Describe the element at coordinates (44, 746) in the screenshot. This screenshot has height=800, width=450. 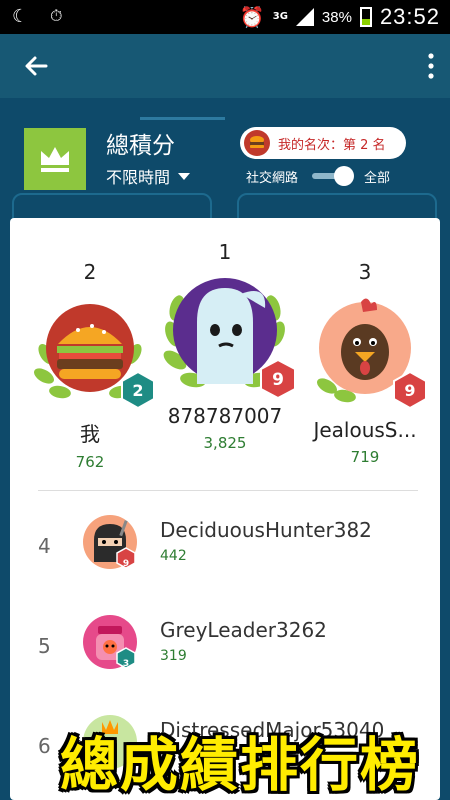
I see `row-rank: 6` at that location.